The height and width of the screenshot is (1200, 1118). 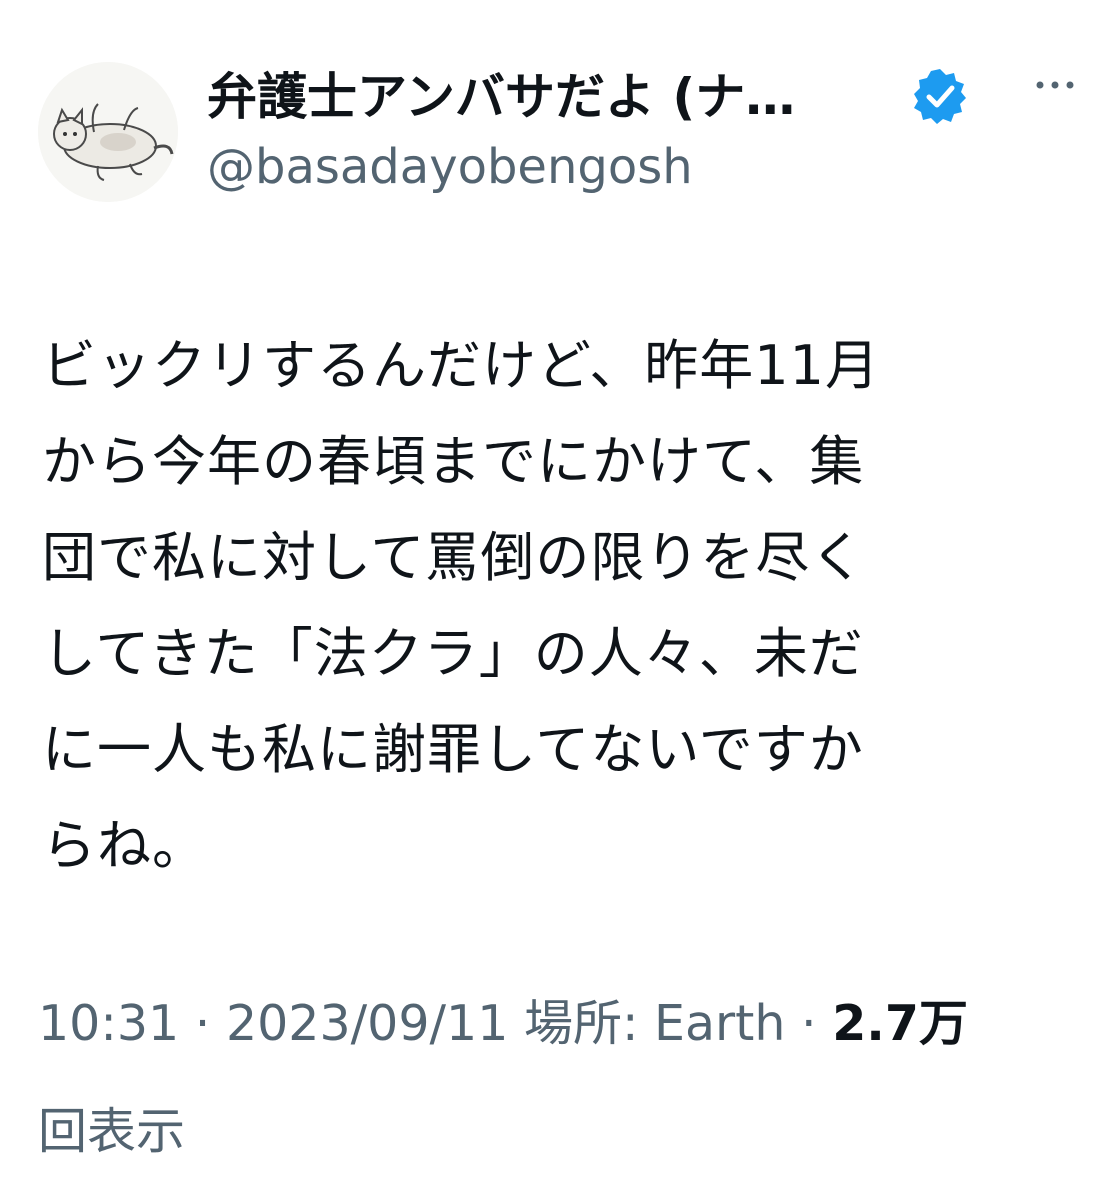 I want to click on tweet-meta: 10:31 · 2023/09/11 場所: Earth · 2.7万, so click(x=568, y=1024).